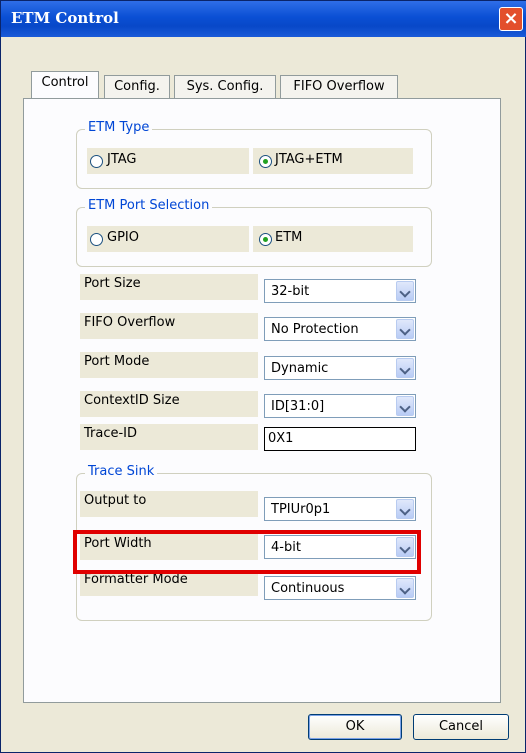 This screenshot has width=526, height=753. I want to click on highlight-box, so click(247, 552).